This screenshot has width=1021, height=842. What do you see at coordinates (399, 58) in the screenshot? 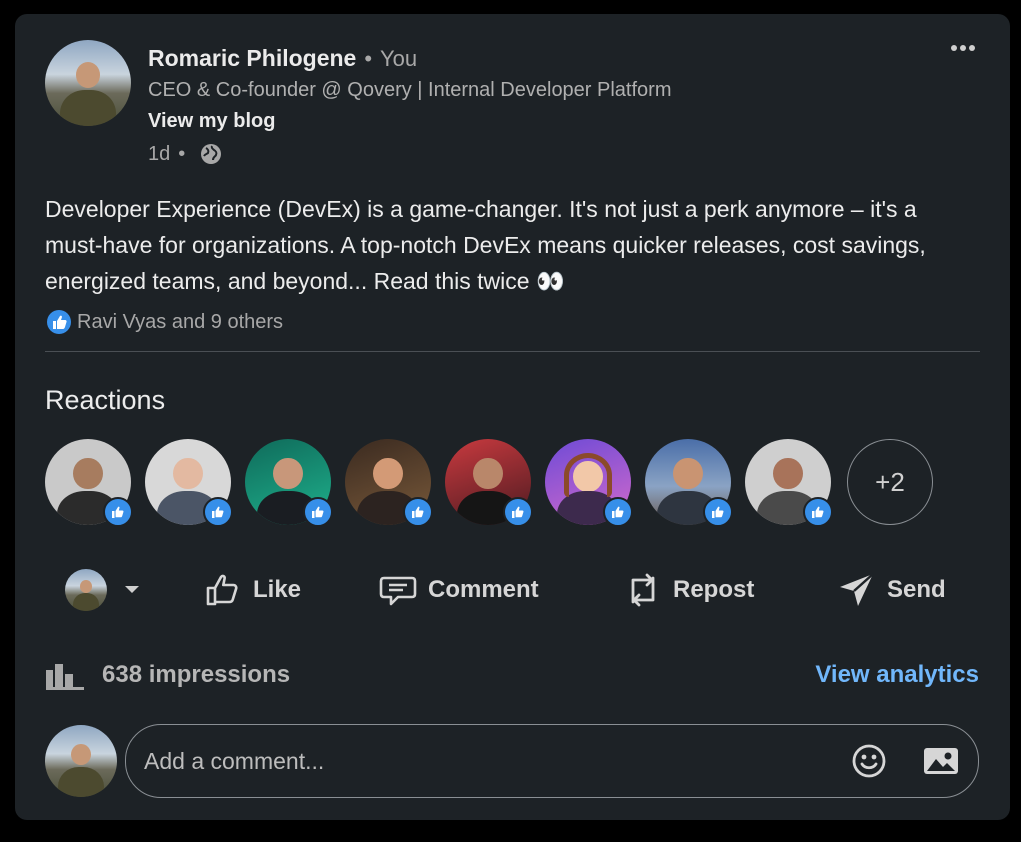
I see `author-relation: You` at bounding box center [399, 58].